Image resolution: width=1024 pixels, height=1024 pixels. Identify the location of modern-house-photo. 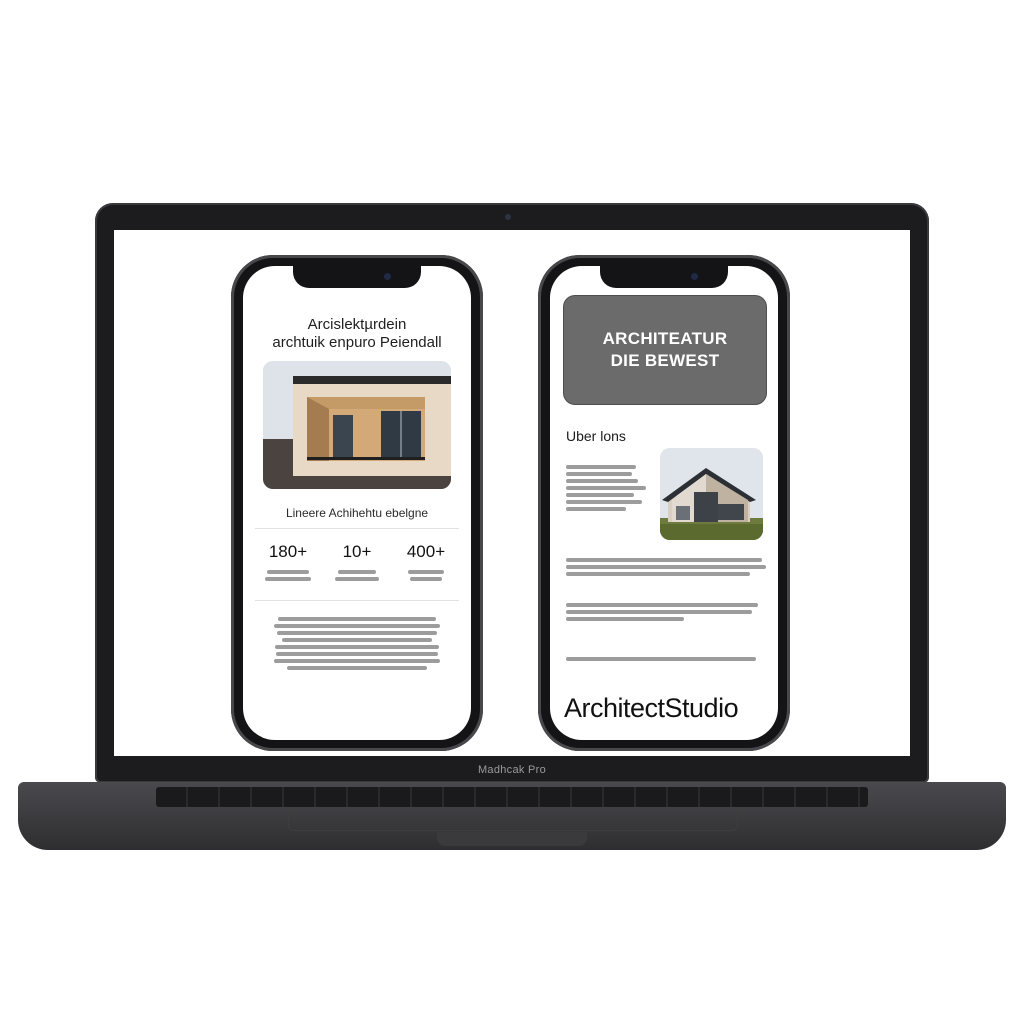
(357, 425).